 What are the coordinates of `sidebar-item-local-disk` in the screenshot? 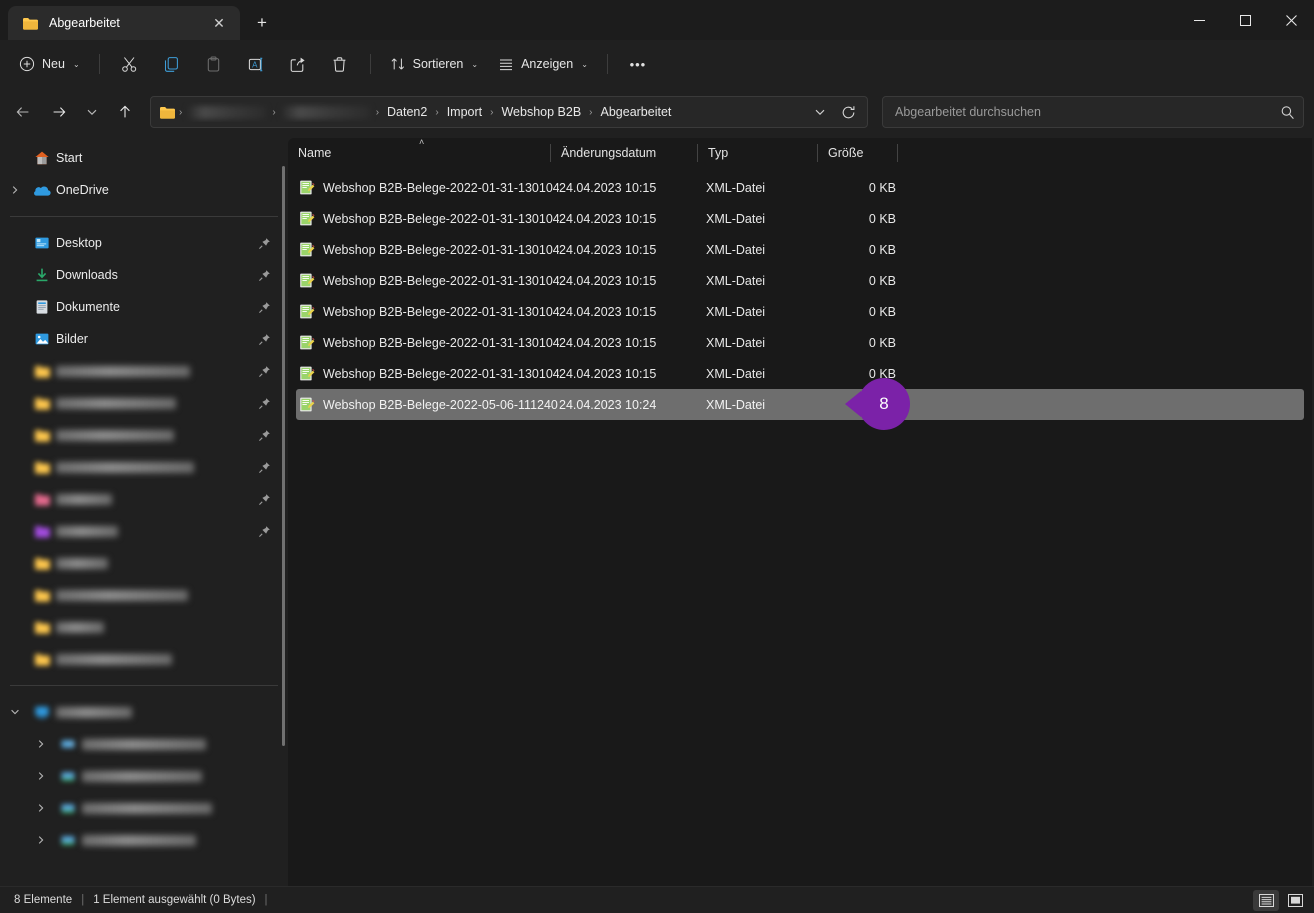 It's located at (141, 744).